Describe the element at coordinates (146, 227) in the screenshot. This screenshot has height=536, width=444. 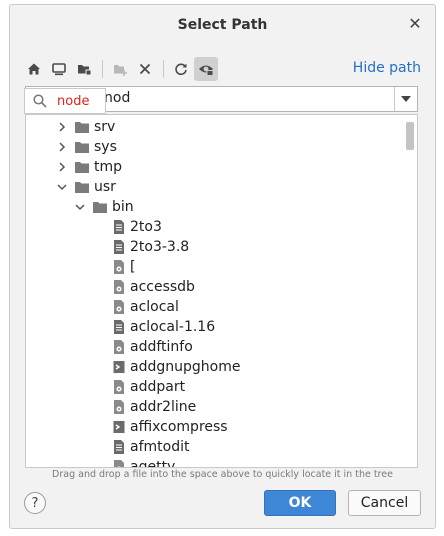
I see `tree-item-label: 2to3` at that location.